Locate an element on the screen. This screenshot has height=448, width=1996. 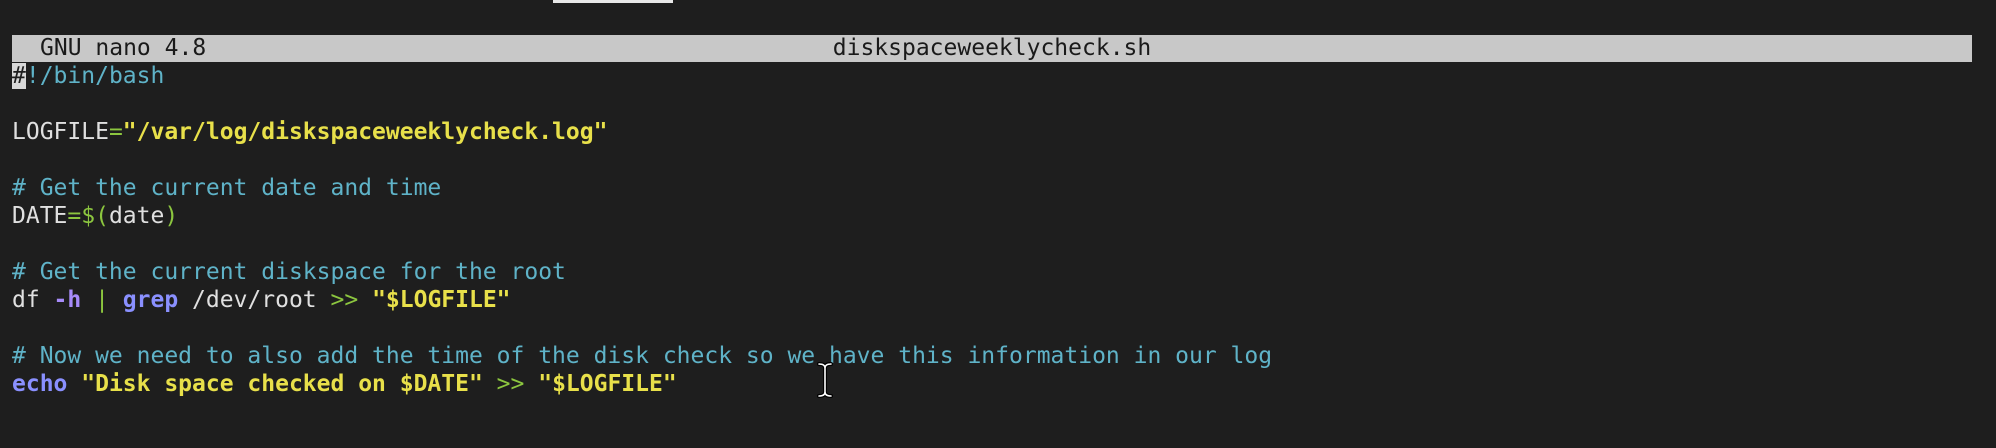
i-beam-cursor-icon is located at coordinates (825, 380).